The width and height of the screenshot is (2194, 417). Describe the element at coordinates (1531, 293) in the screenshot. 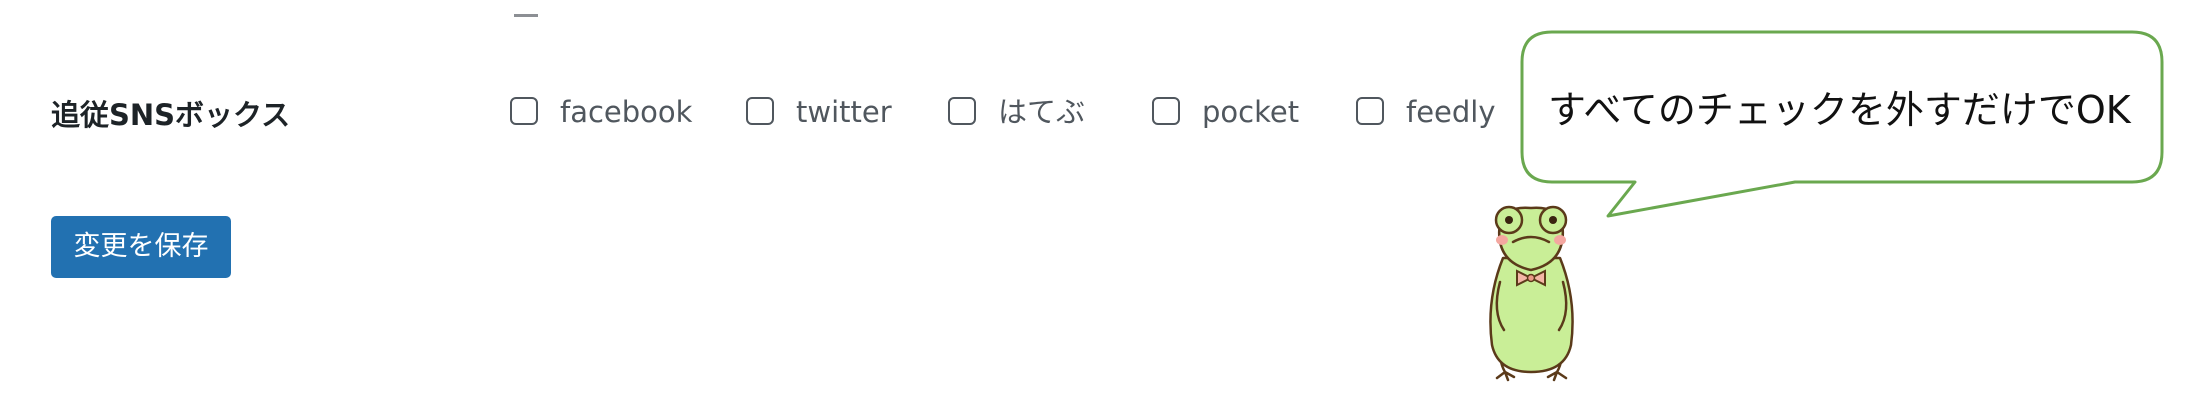

I see `frog-icon` at that location.